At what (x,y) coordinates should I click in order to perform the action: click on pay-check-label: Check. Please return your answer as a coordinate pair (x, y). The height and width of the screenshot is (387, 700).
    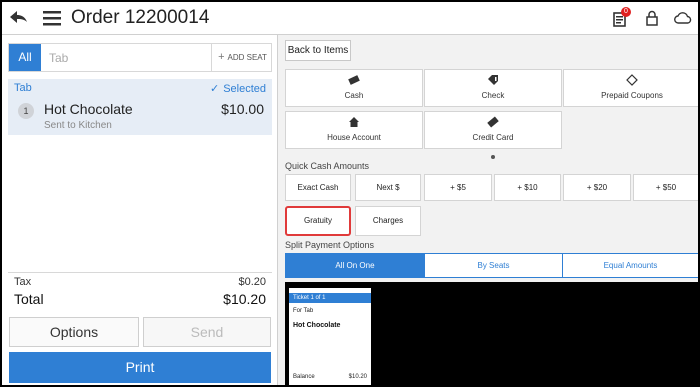
    Looking at the image, I should click on (493, 95).